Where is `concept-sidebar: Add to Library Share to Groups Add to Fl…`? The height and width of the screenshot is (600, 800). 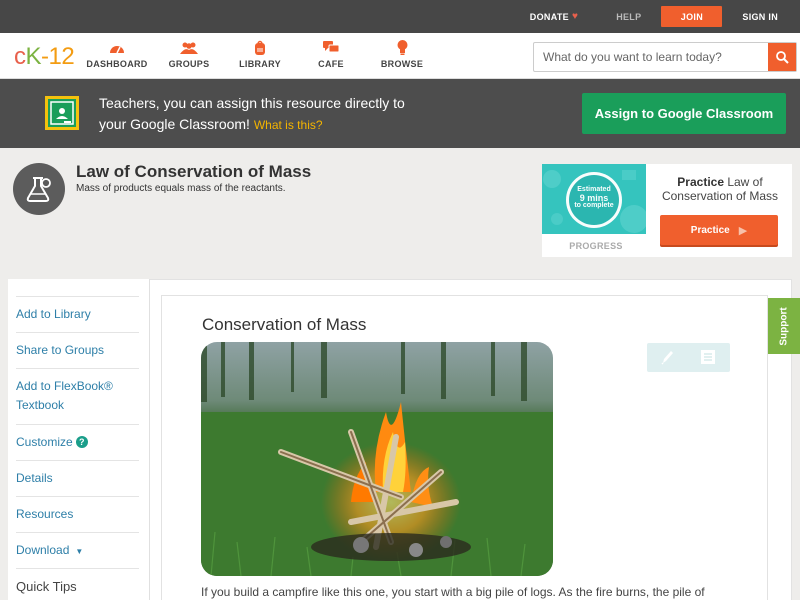
concept-sidebar: Add to Library Share to Groups Add to Fl… is located at coordinates (79, 439).